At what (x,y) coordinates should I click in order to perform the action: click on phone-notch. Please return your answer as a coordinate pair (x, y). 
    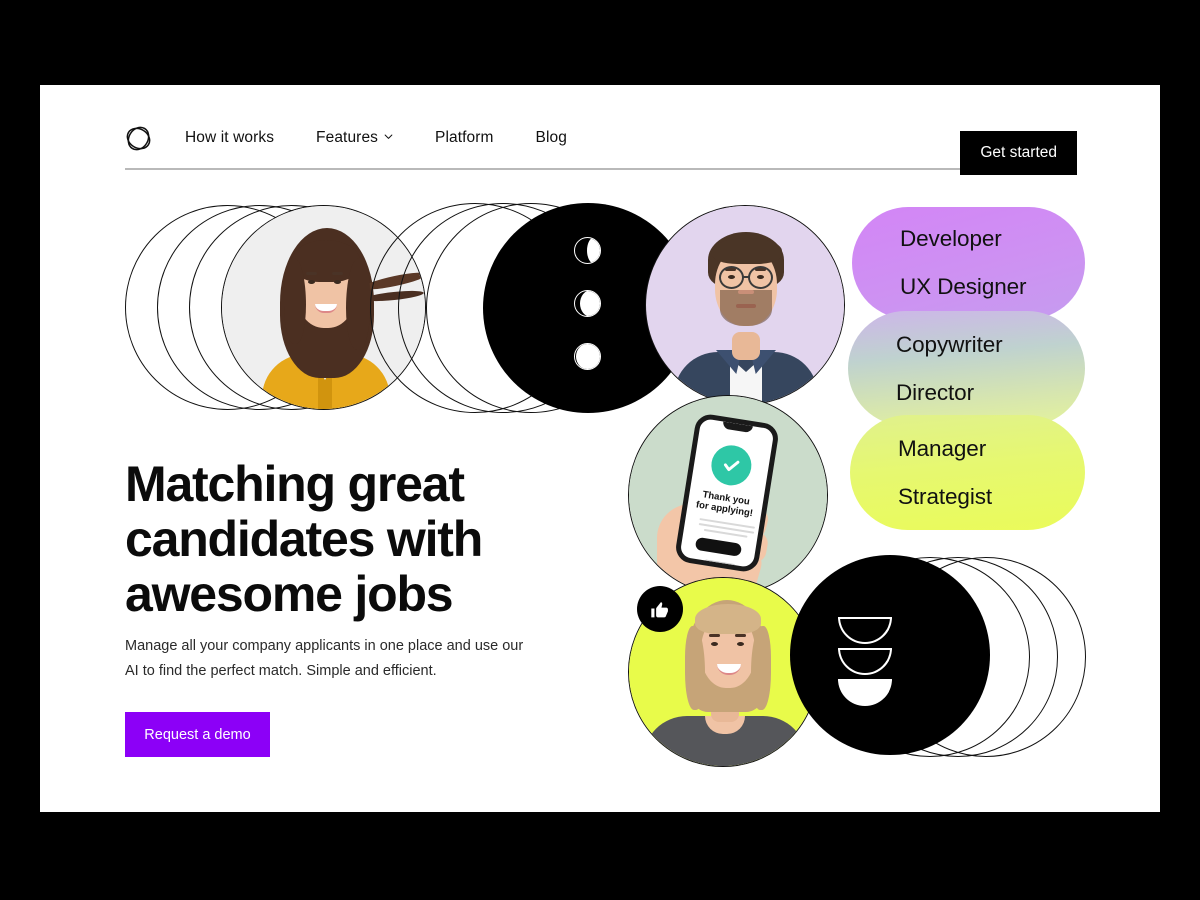
    Looking at the image, I should click on (737, 427).